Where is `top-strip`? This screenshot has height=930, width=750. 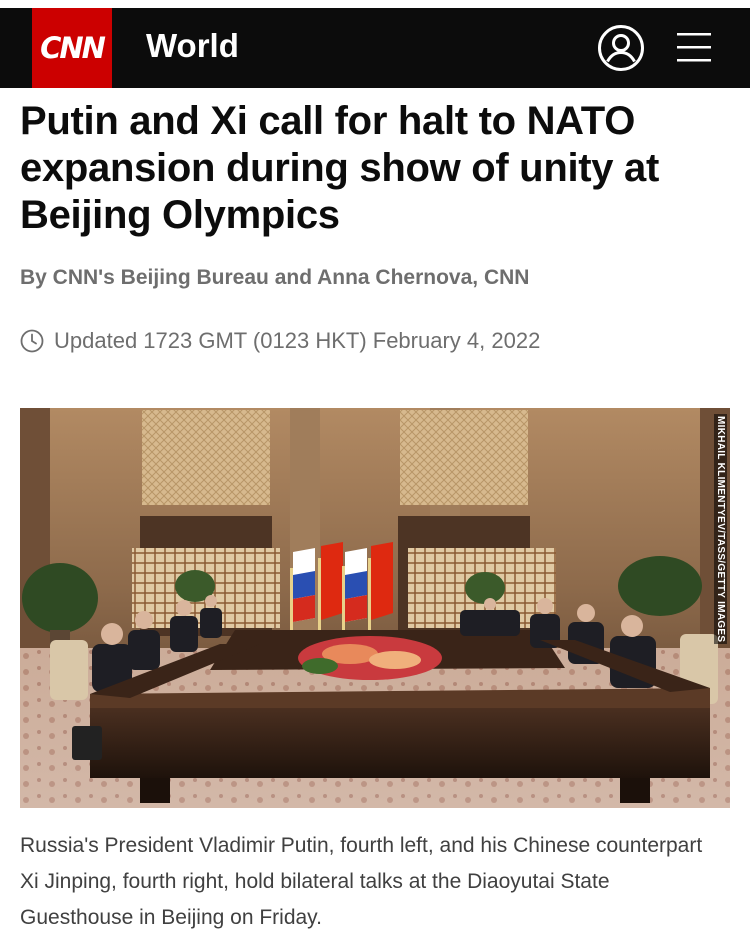 top-strip is located at coordinates (375, 4).